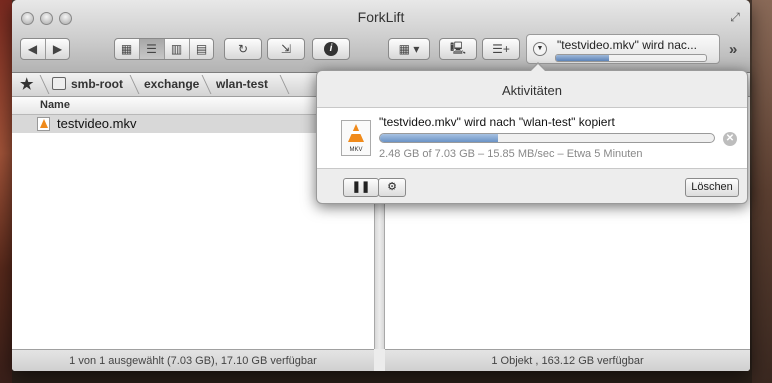 The image size is (772, 383). I want to click on popover-title: Aktivitäten, so click(532, 90).